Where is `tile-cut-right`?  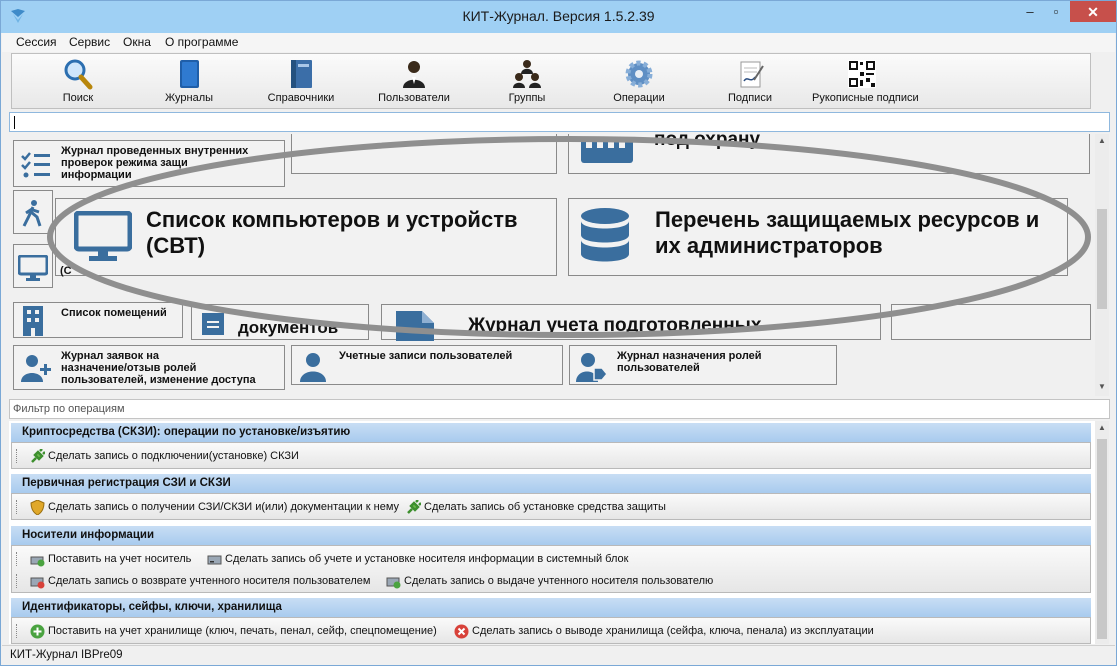
tile-cut-right is located at coordinates (991, 322).